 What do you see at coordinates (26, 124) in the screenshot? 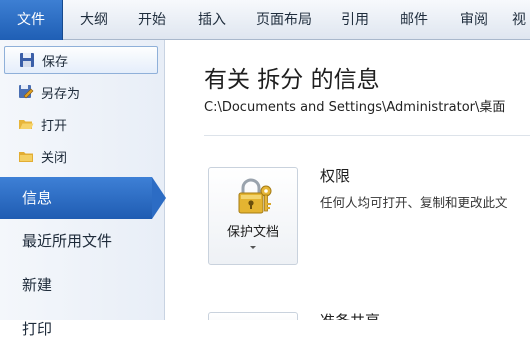
I see `open-folder-icon` at bounding box center [26, 124].